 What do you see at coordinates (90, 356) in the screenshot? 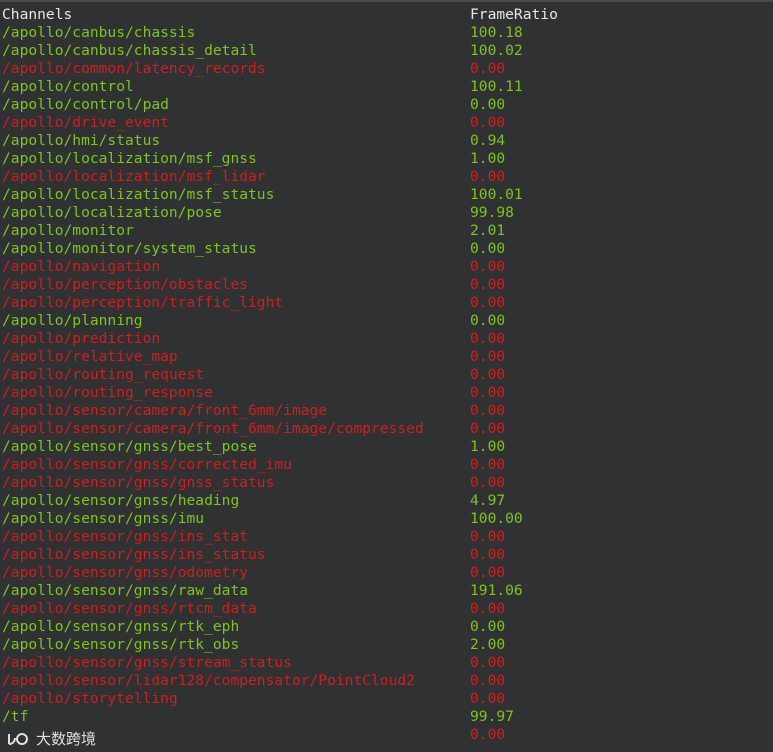
I see `channel-name: /apollo/relative_map` at bounding box center [90, 356].